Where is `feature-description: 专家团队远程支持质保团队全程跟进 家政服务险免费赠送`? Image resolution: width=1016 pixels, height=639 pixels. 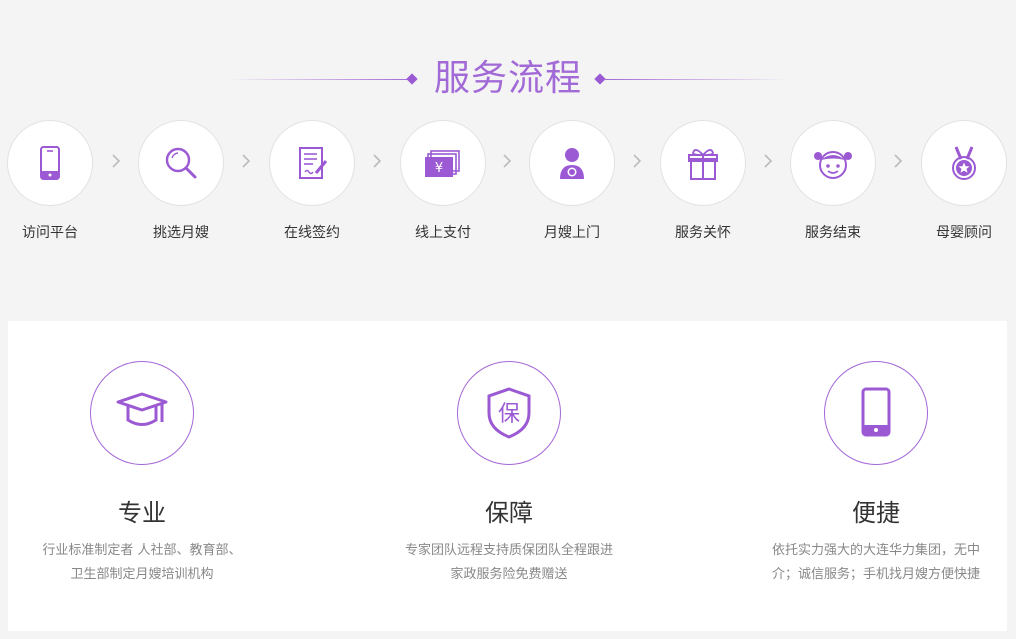
feature-description: 专家团队远程支持质保团队全程跟进 家政服务险免费赠送 is located at coordinates (509, 563).